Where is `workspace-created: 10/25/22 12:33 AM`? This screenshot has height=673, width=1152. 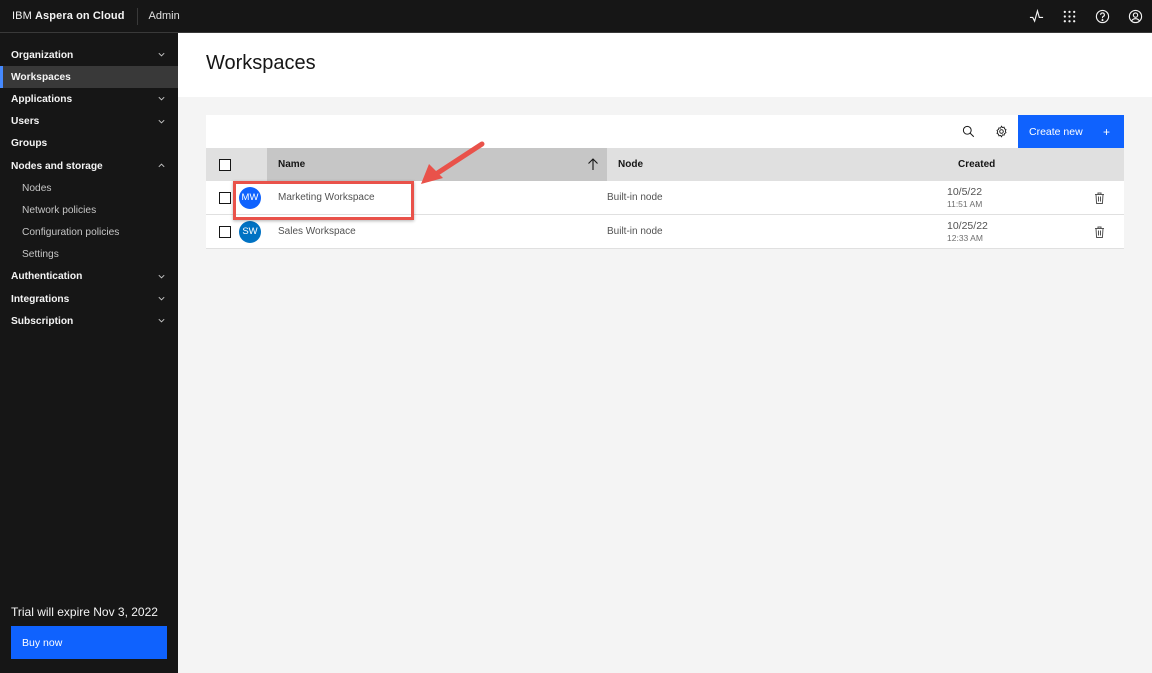 workspace-created: 10/25/22 12:33 AM is located at coordinates (967, 232).